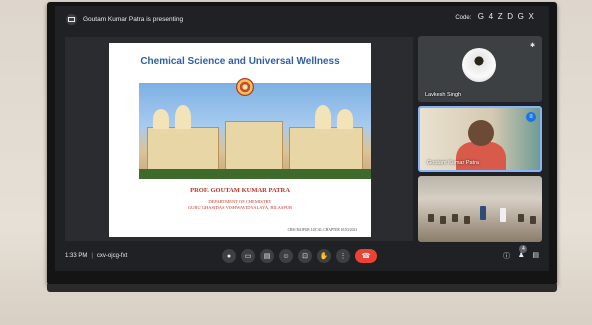 This screenshot has width=592, height=325. What do you see at coordinates (240, 190) in the screenshot?
I see `slide-presenter-name: PROF. GOUTAM KUMAR PATRA` at bounding box center [240, 190].